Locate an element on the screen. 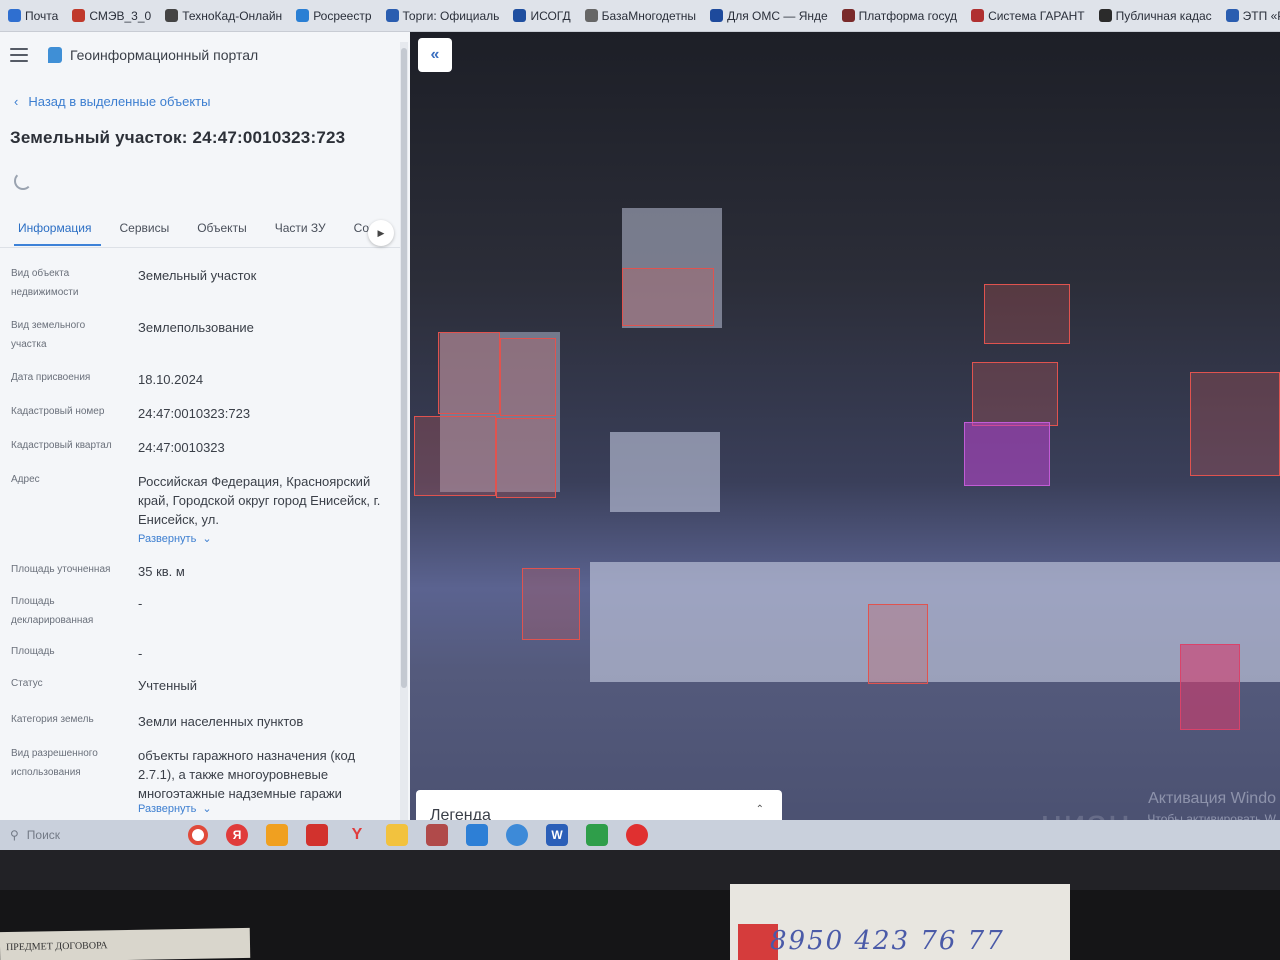 This screenshot has height=960, width=1280. panel-header: Геоинформационный портал is located at coordinates (200, 55).